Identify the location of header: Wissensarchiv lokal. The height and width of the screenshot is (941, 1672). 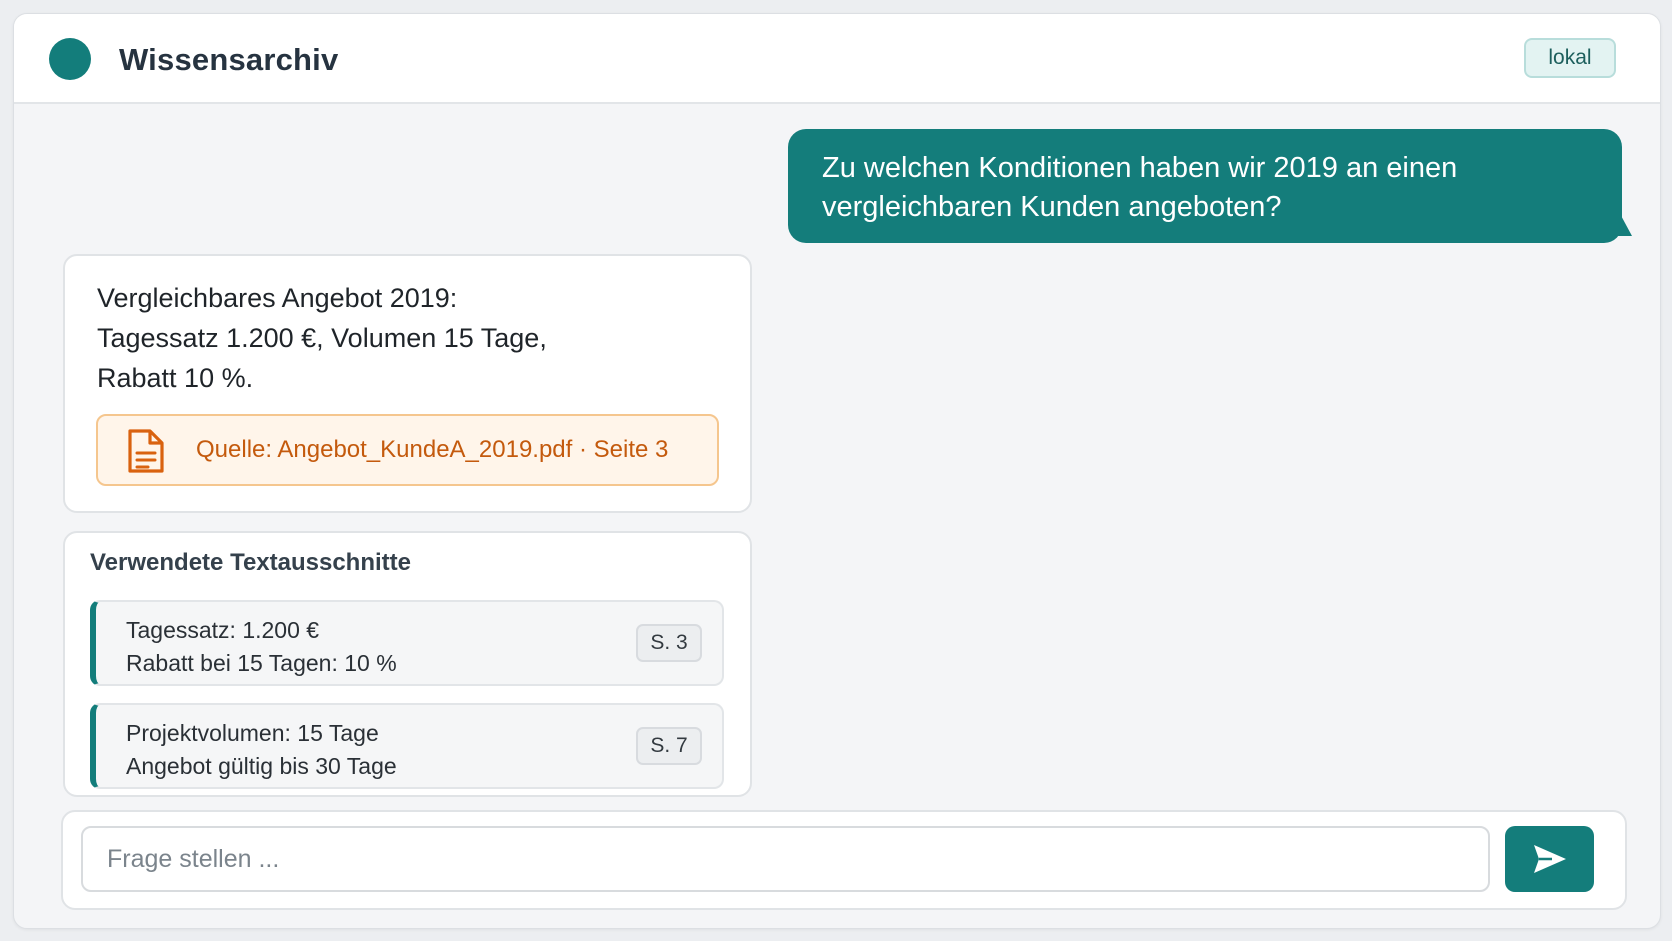
(837, 59).